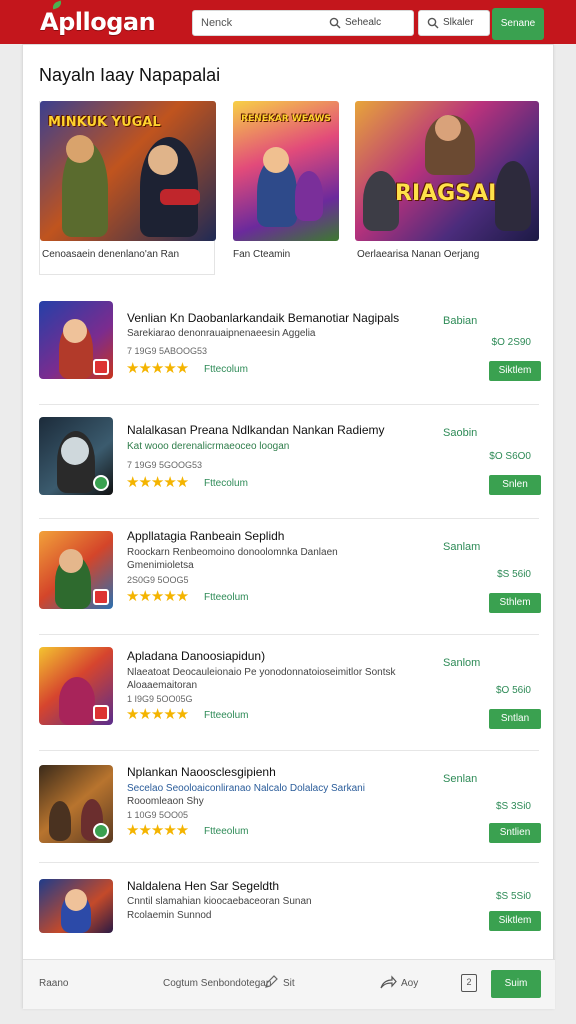 The image size is (576, 1024). What do you see at coordinates (513, 690) in the screenshot?
I see `app-secondary-price: $O 56i0` at bounding box center [513, 690].